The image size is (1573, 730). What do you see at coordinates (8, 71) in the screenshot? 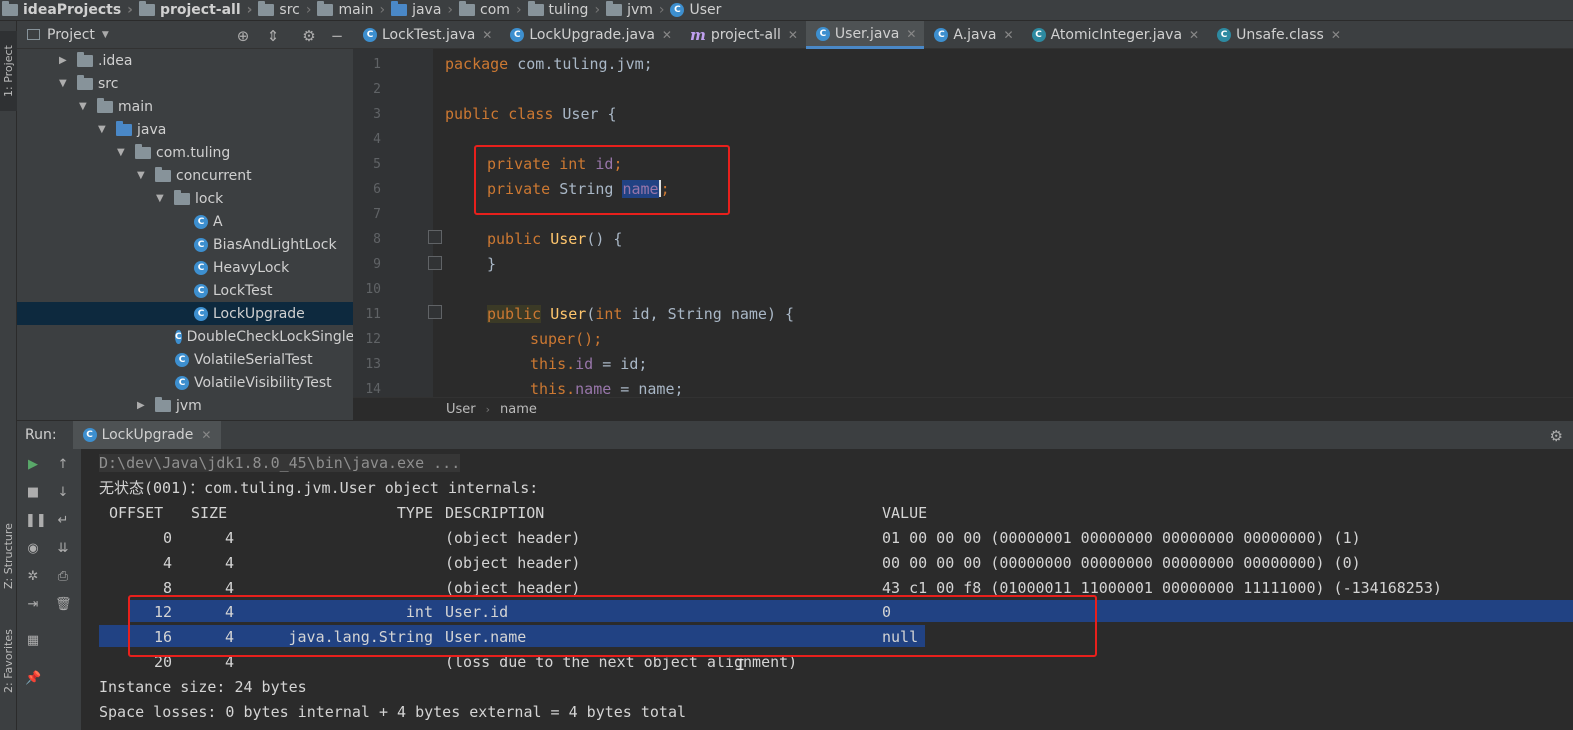
I see `project-tool-tab: 1: Project` at bounding box center [8, 71].